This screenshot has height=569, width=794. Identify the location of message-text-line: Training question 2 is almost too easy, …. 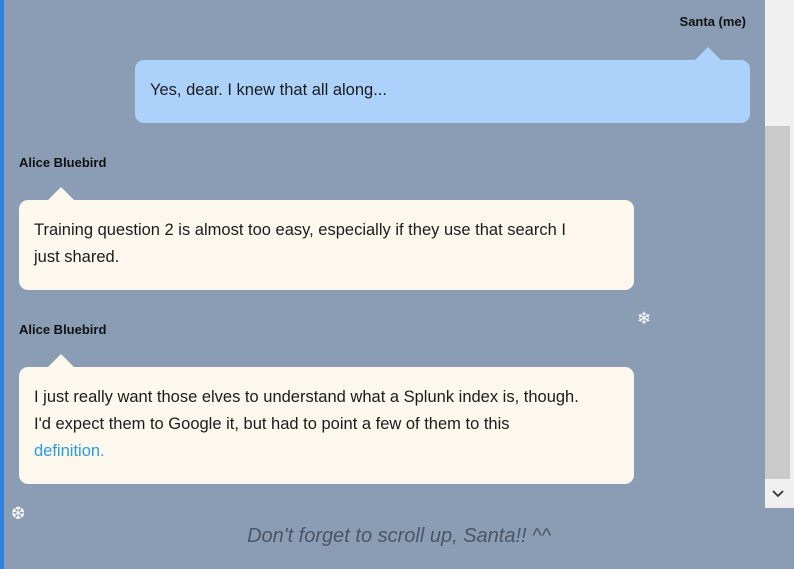
(300, 230).